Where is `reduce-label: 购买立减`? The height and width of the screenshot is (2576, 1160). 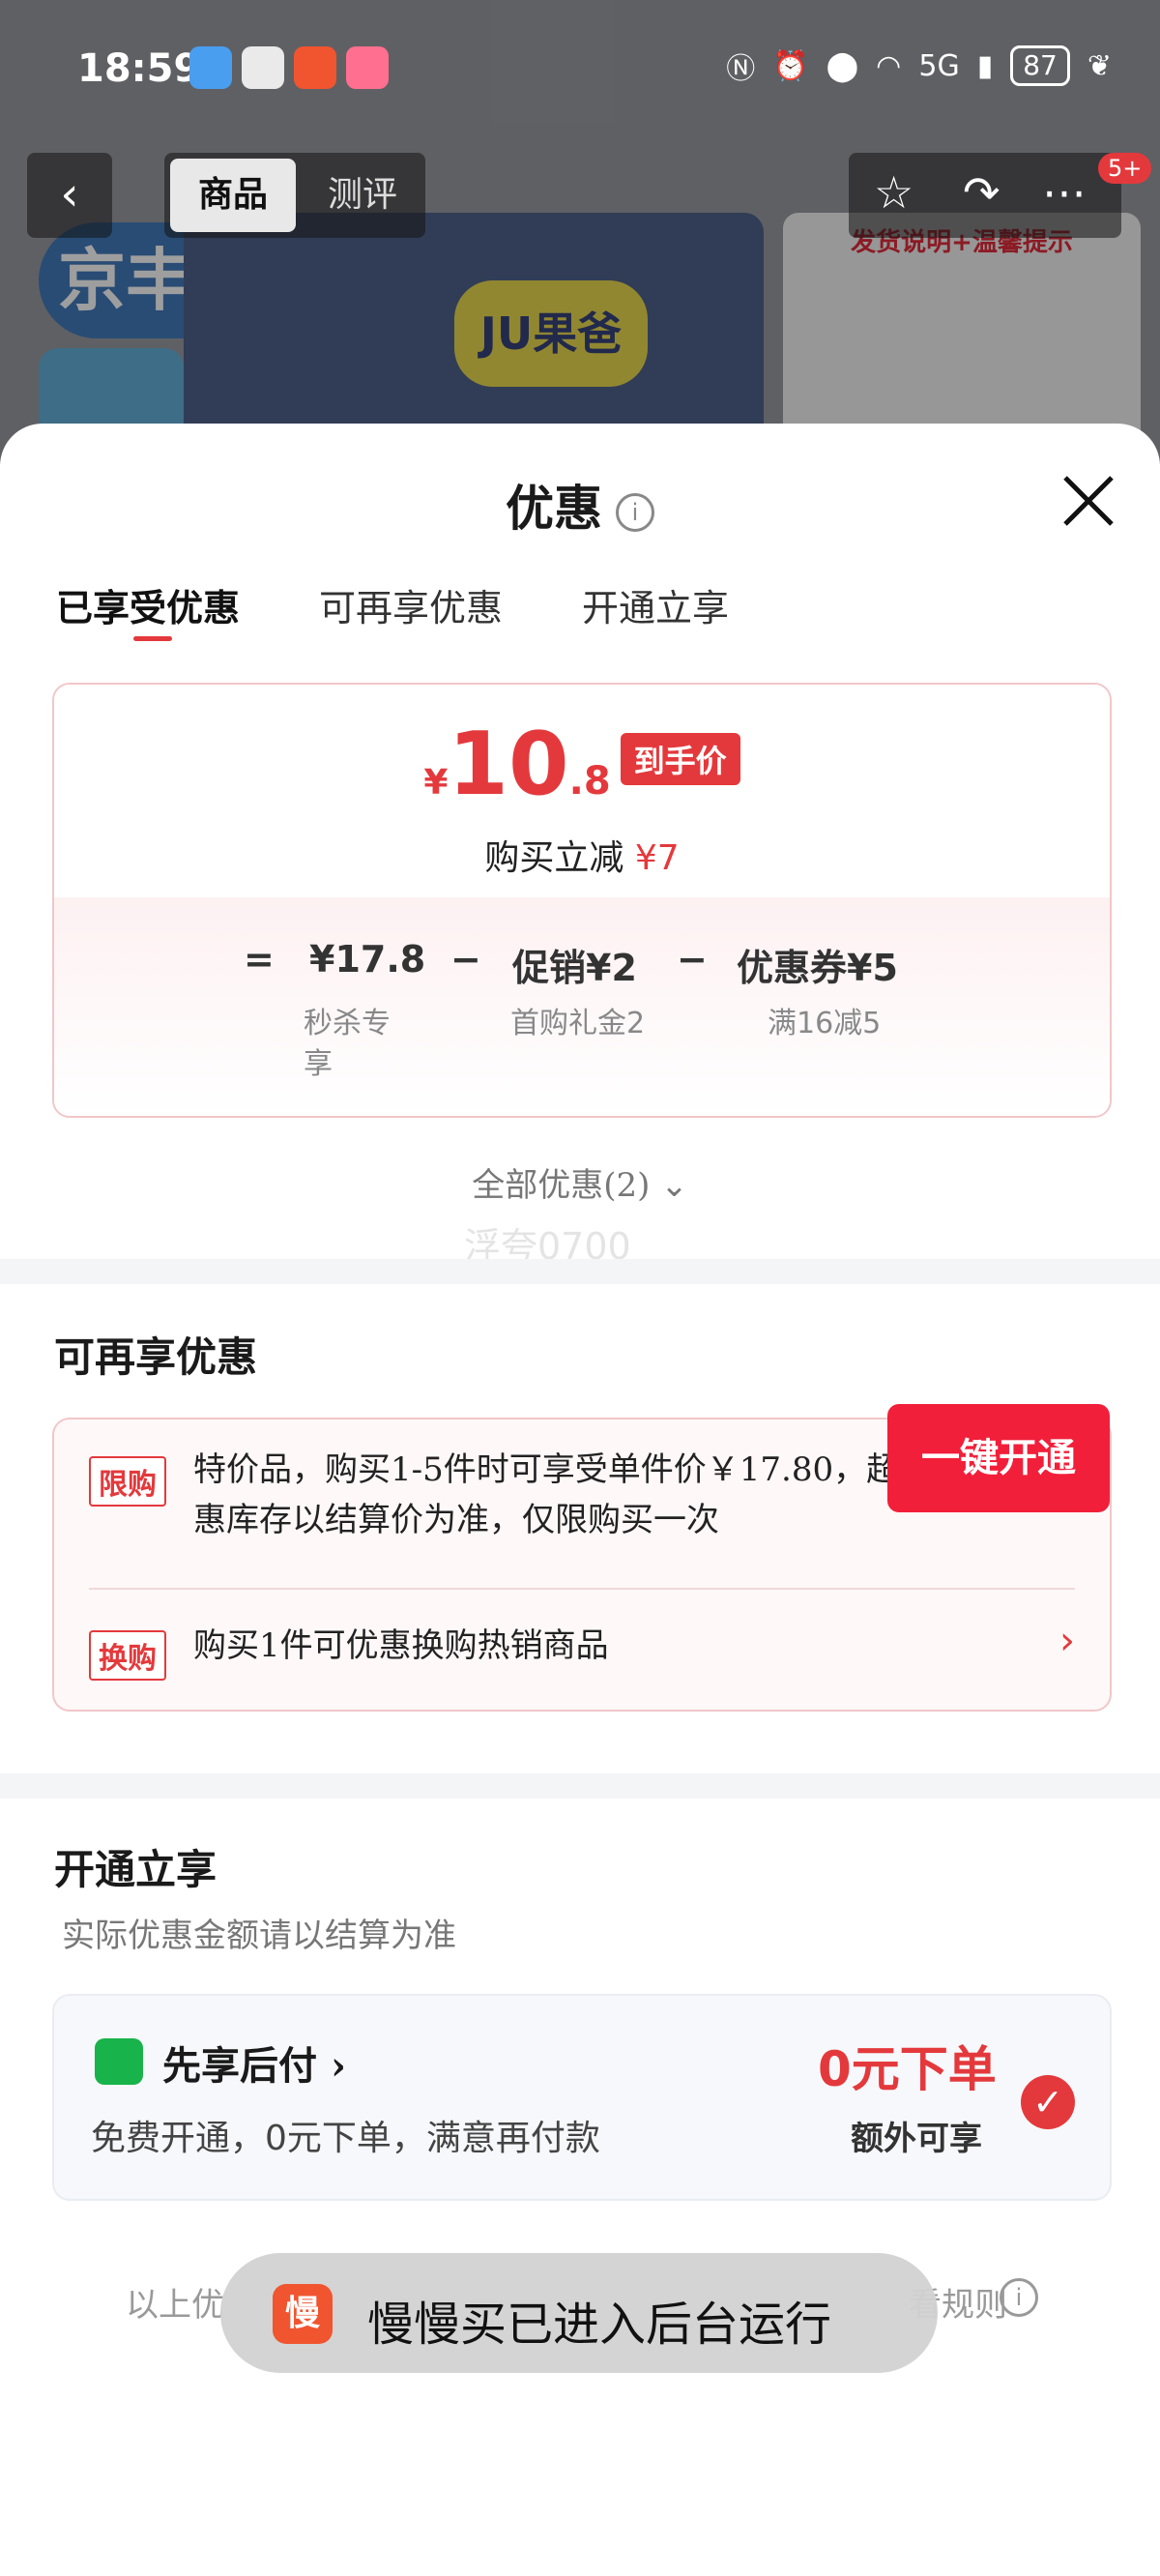 reduce-label: 购买立减 is located at coordinates (554, 858).